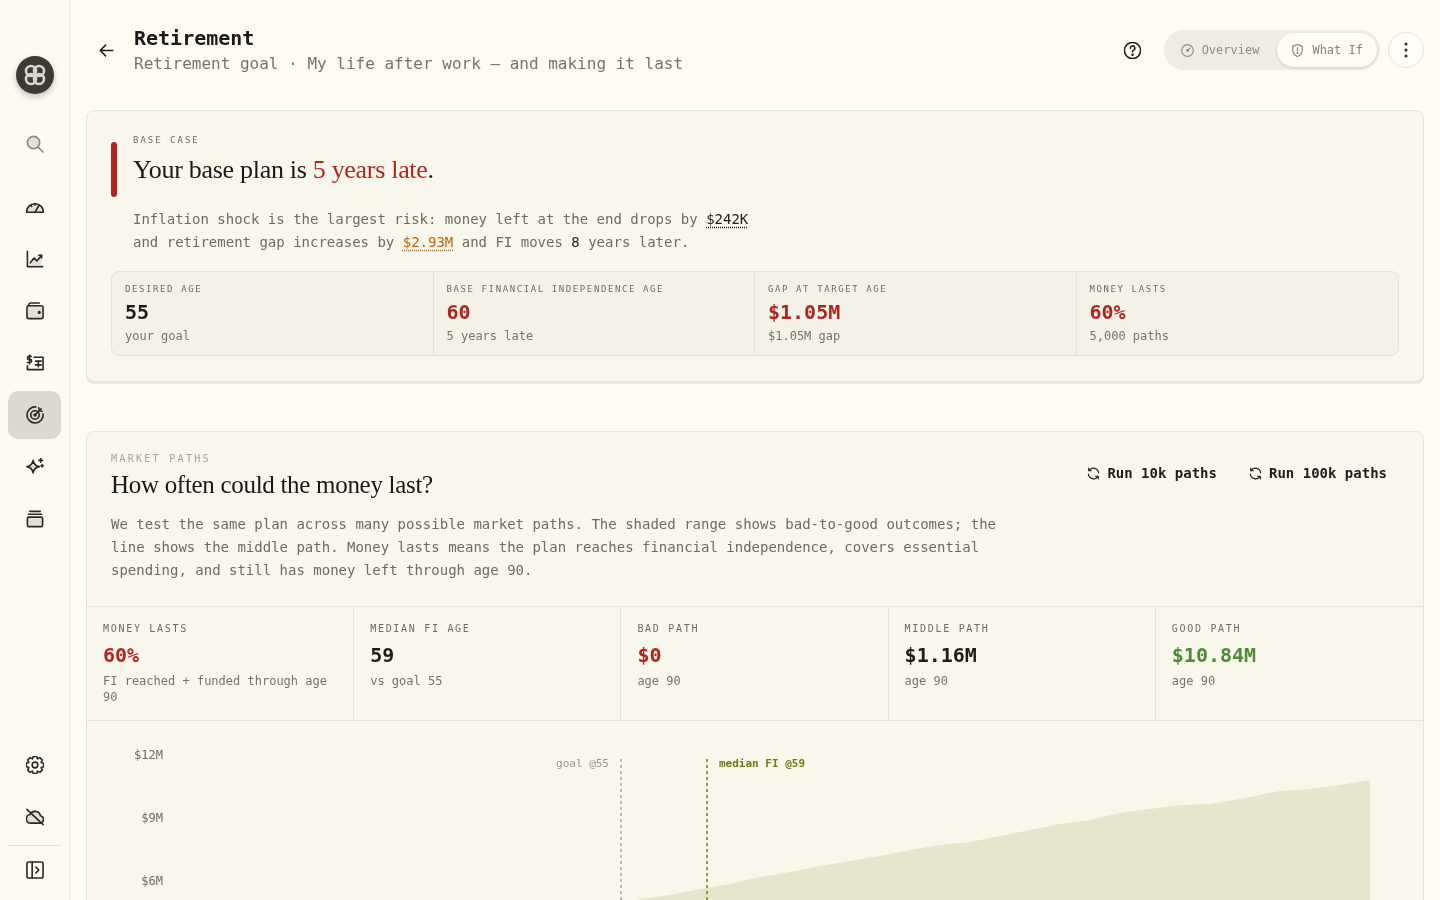 The width and height of the screenshot is (1440, 900). What do you see at coordinates (34, 817) in the screenshot?
I see `cloud-off-icon` at bounding box center [34, 817].